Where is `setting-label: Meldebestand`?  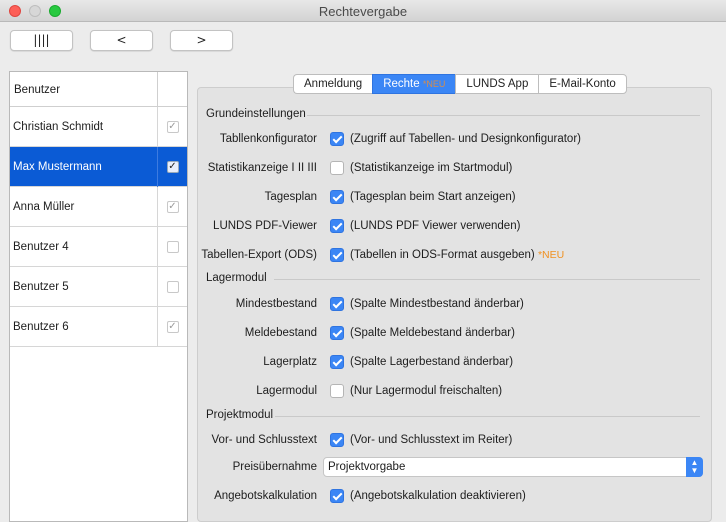
setting-label: Meldebestand is located at coordinates (280, 333).